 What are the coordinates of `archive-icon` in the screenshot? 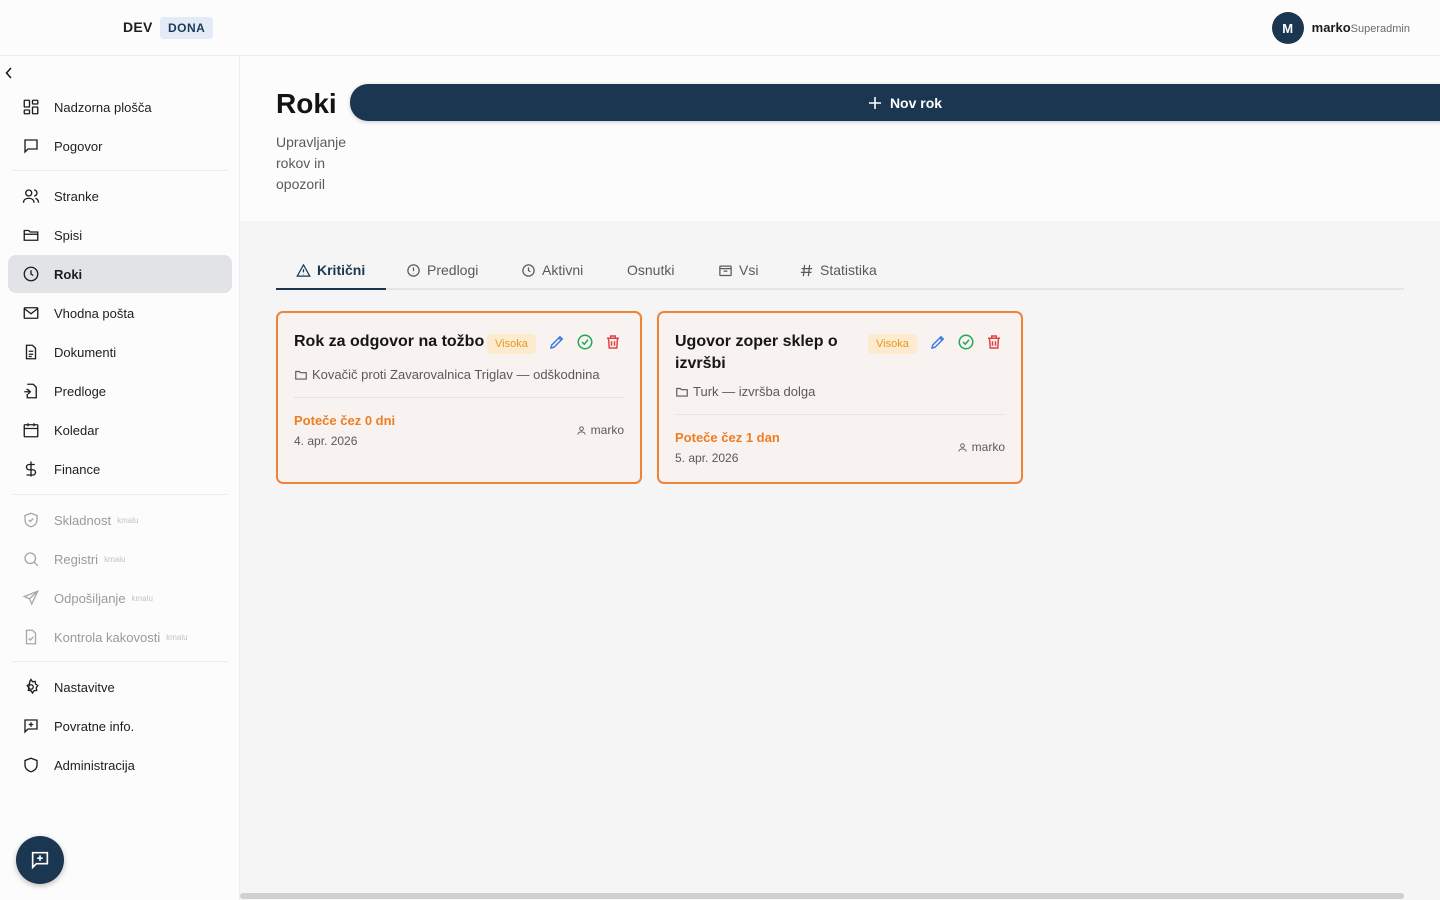 It's located at (725, 270).